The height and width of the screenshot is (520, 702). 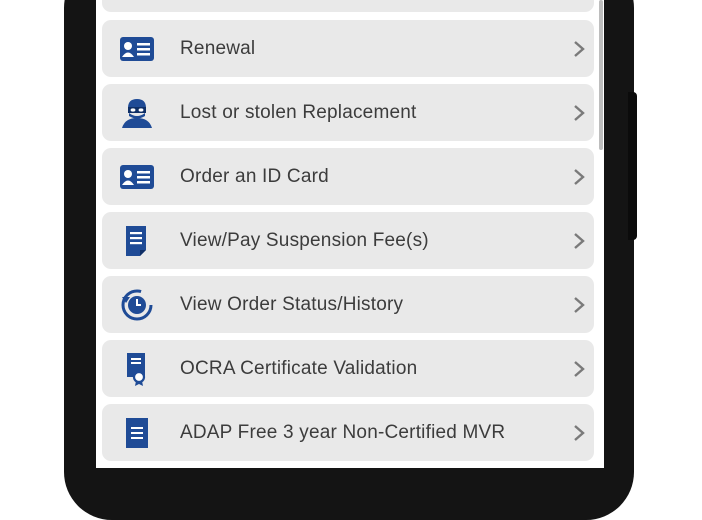 I want to click on clock-history-icon, so click(x=137, y=305).